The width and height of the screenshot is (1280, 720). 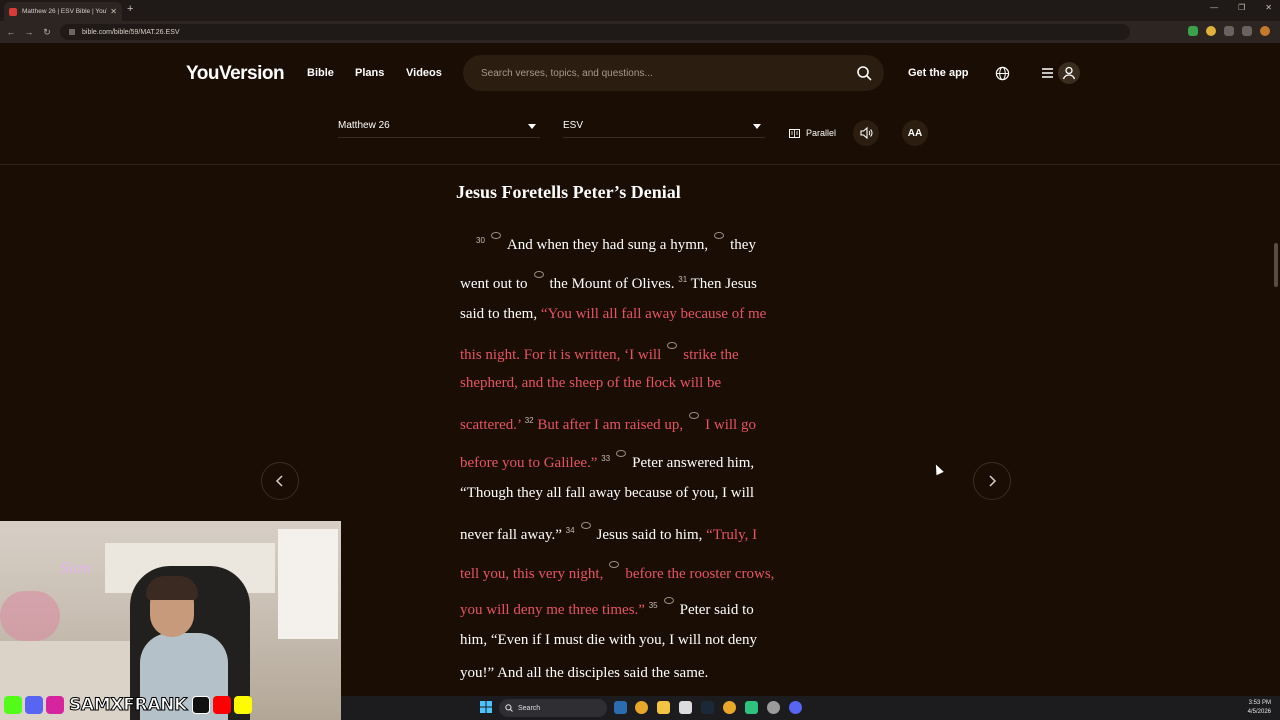 I want to click on restore-icon: ❐, so click(x=1241, y=7).